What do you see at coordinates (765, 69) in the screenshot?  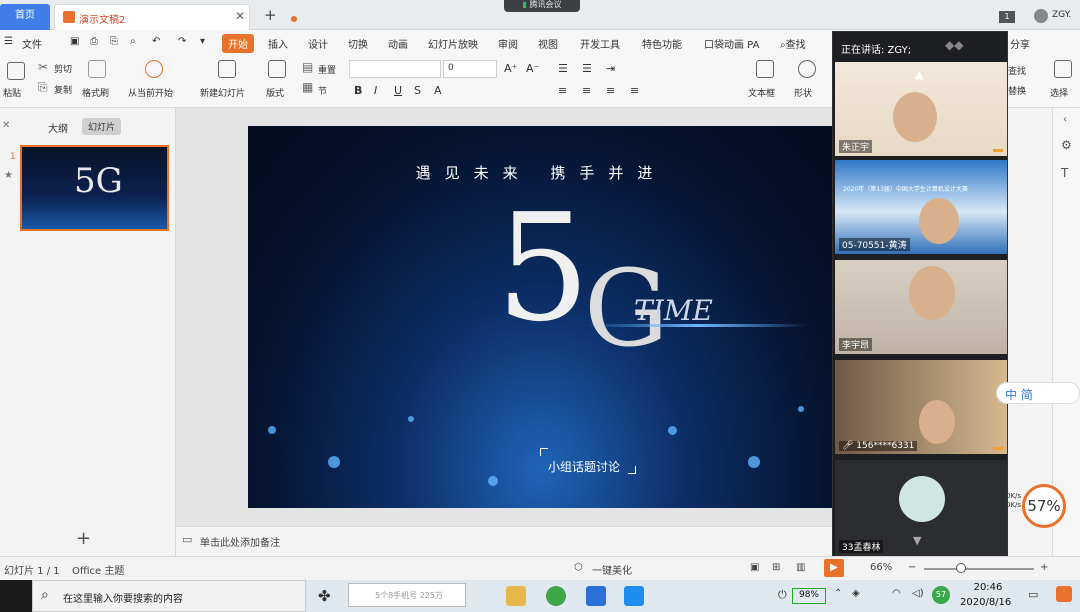 I see `textbox-icon` at bounding box center [765, 69].